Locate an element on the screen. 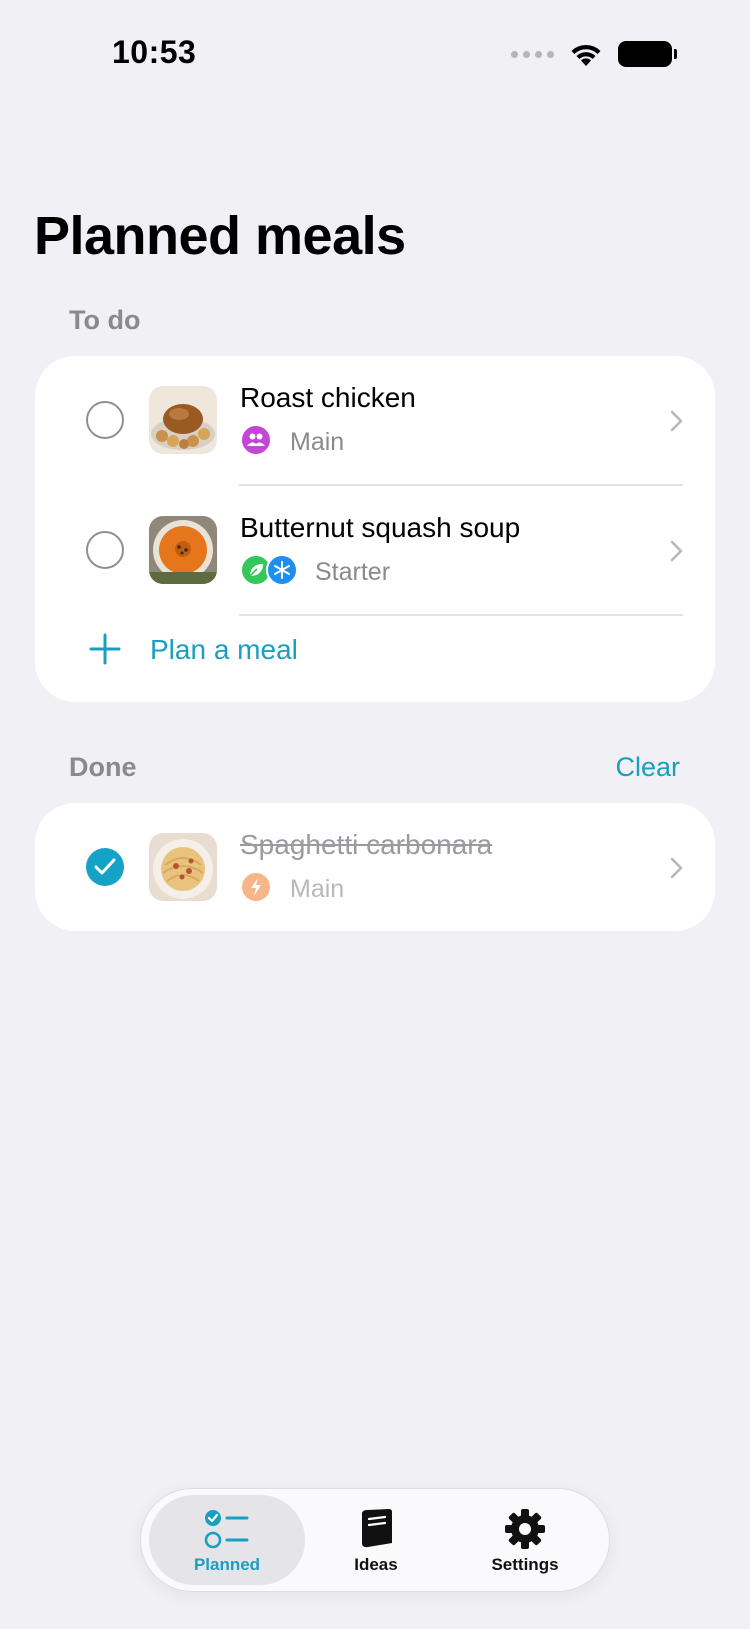 This screenshot has width=750, height=1629. book-icon is located at coordinates (377, 1528).